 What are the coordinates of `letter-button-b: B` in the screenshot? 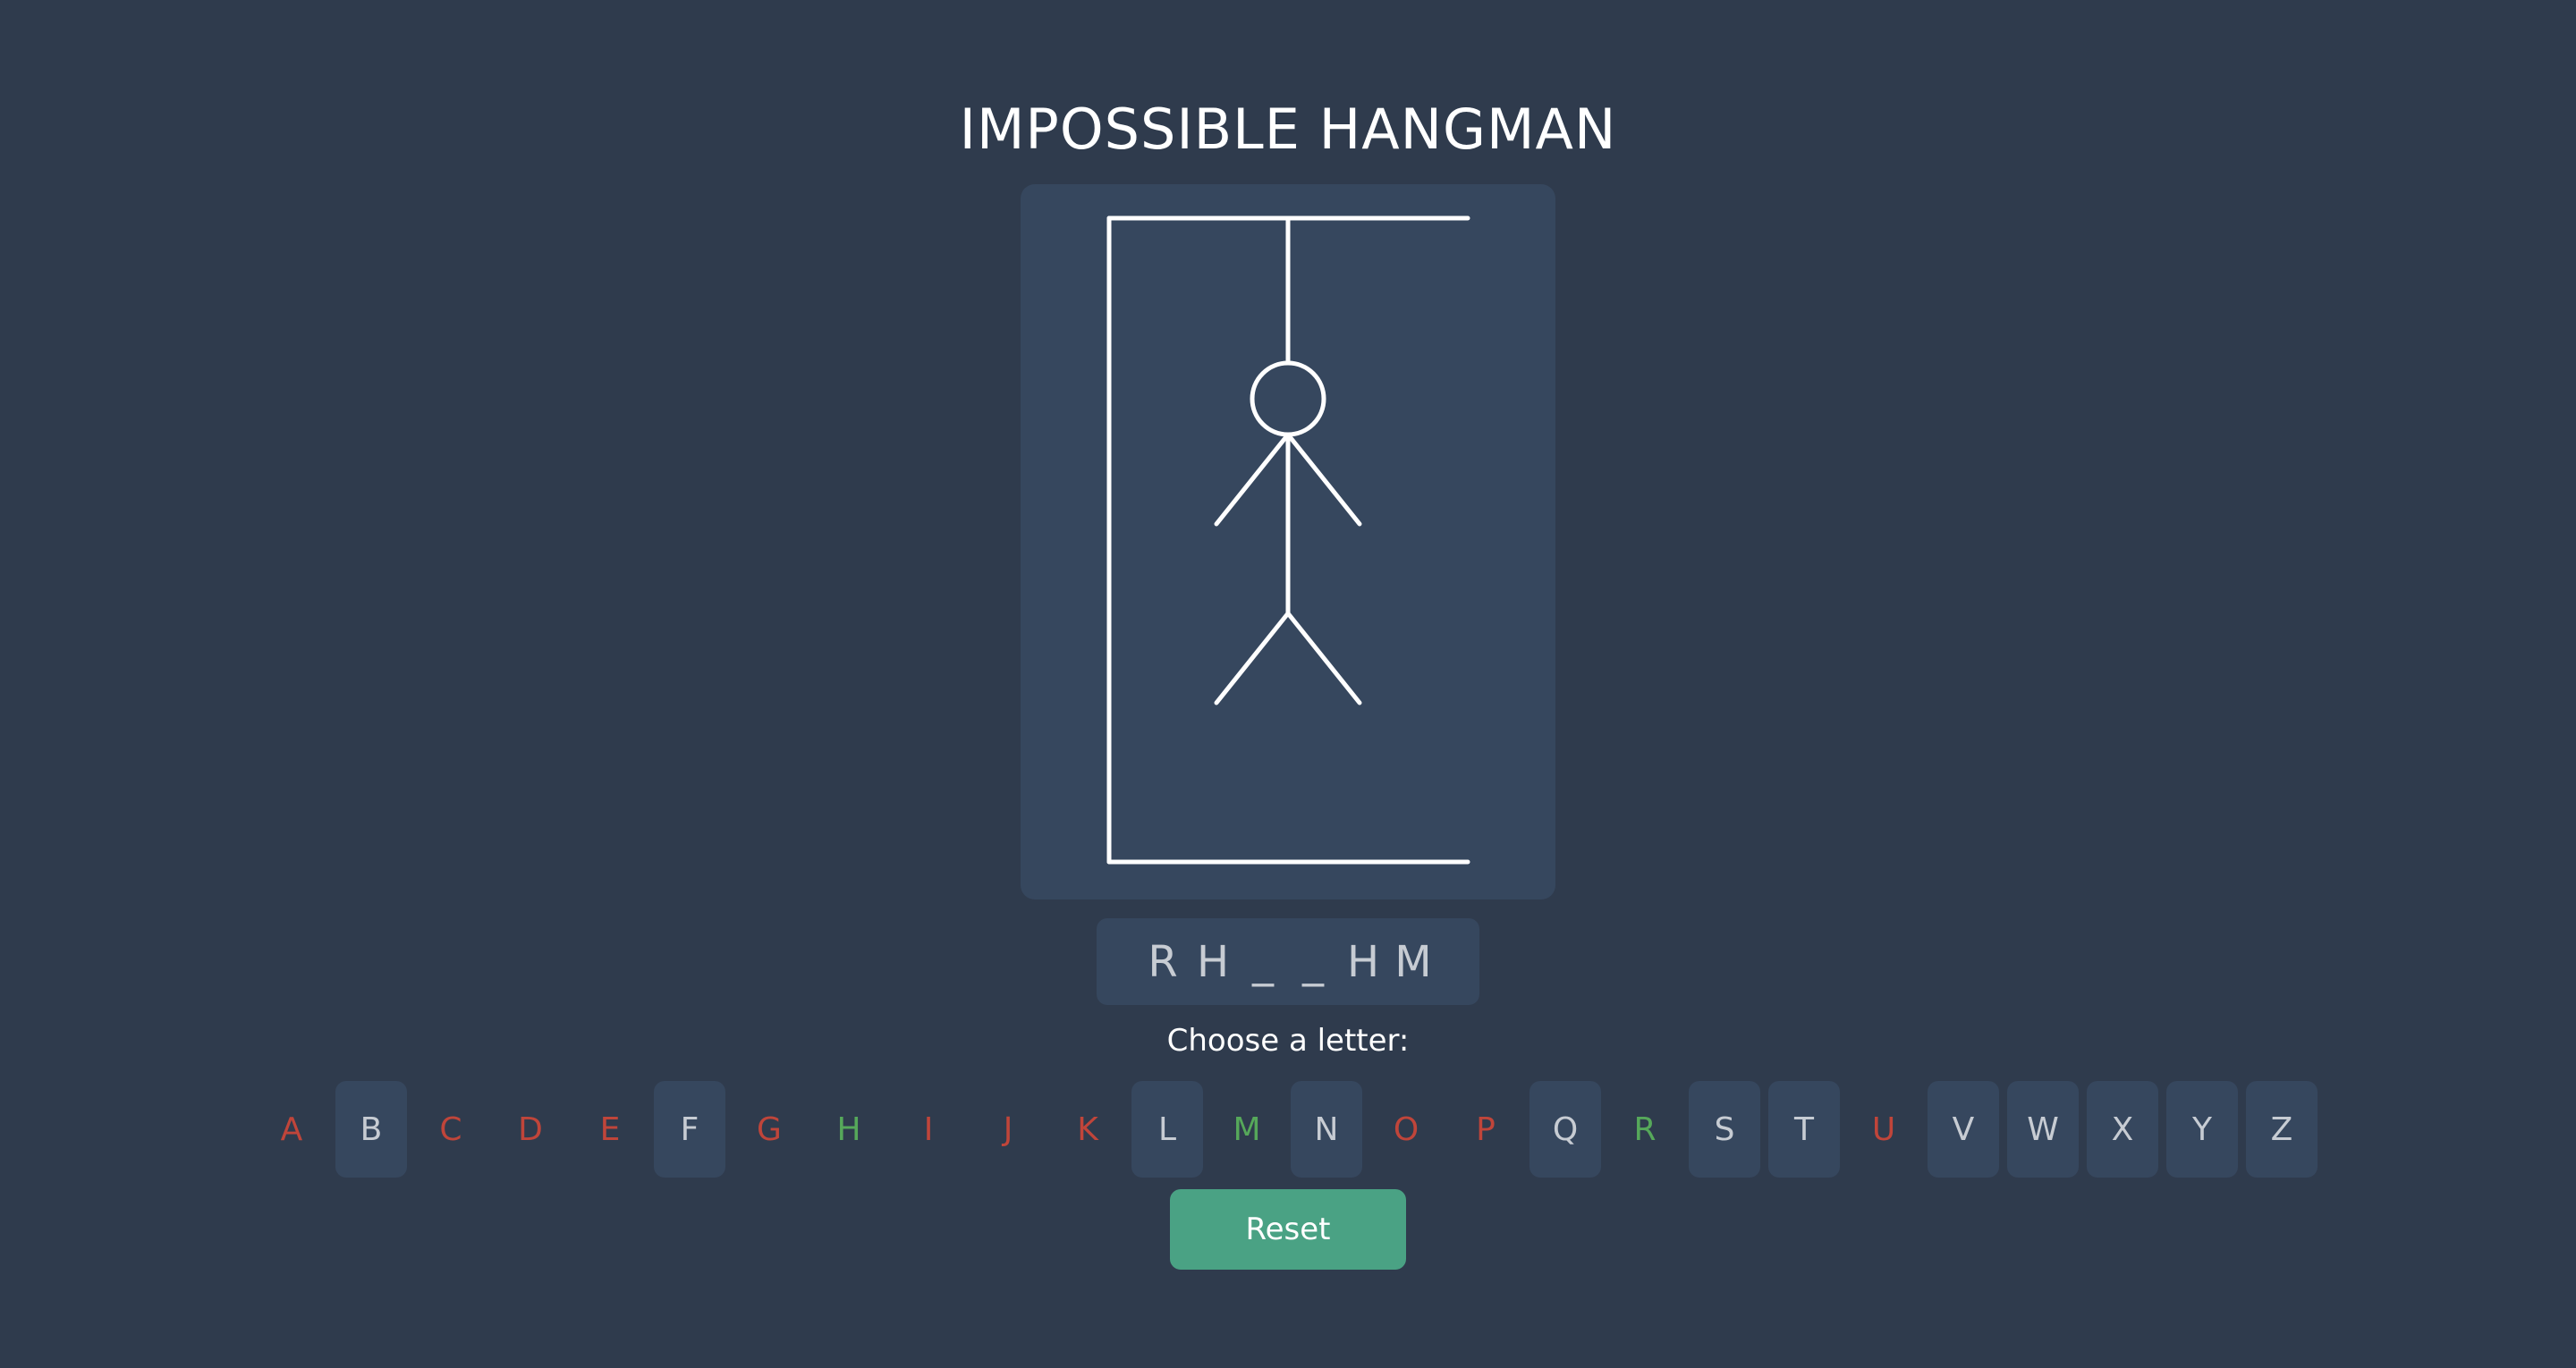 It's located at (371, 1130).